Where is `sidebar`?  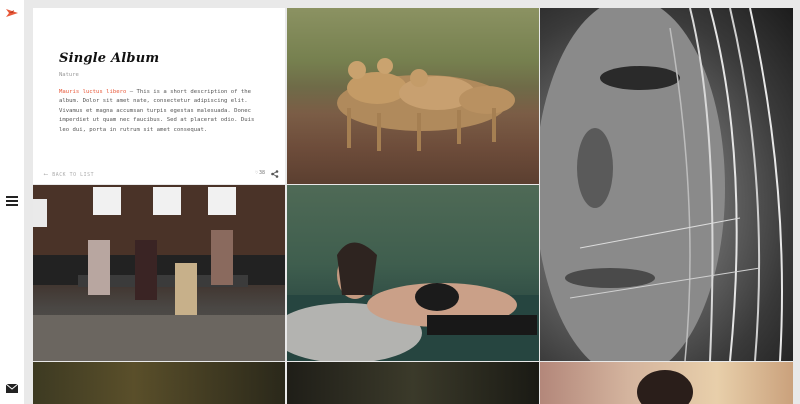
sidebar is located at coordinates (12, 202).